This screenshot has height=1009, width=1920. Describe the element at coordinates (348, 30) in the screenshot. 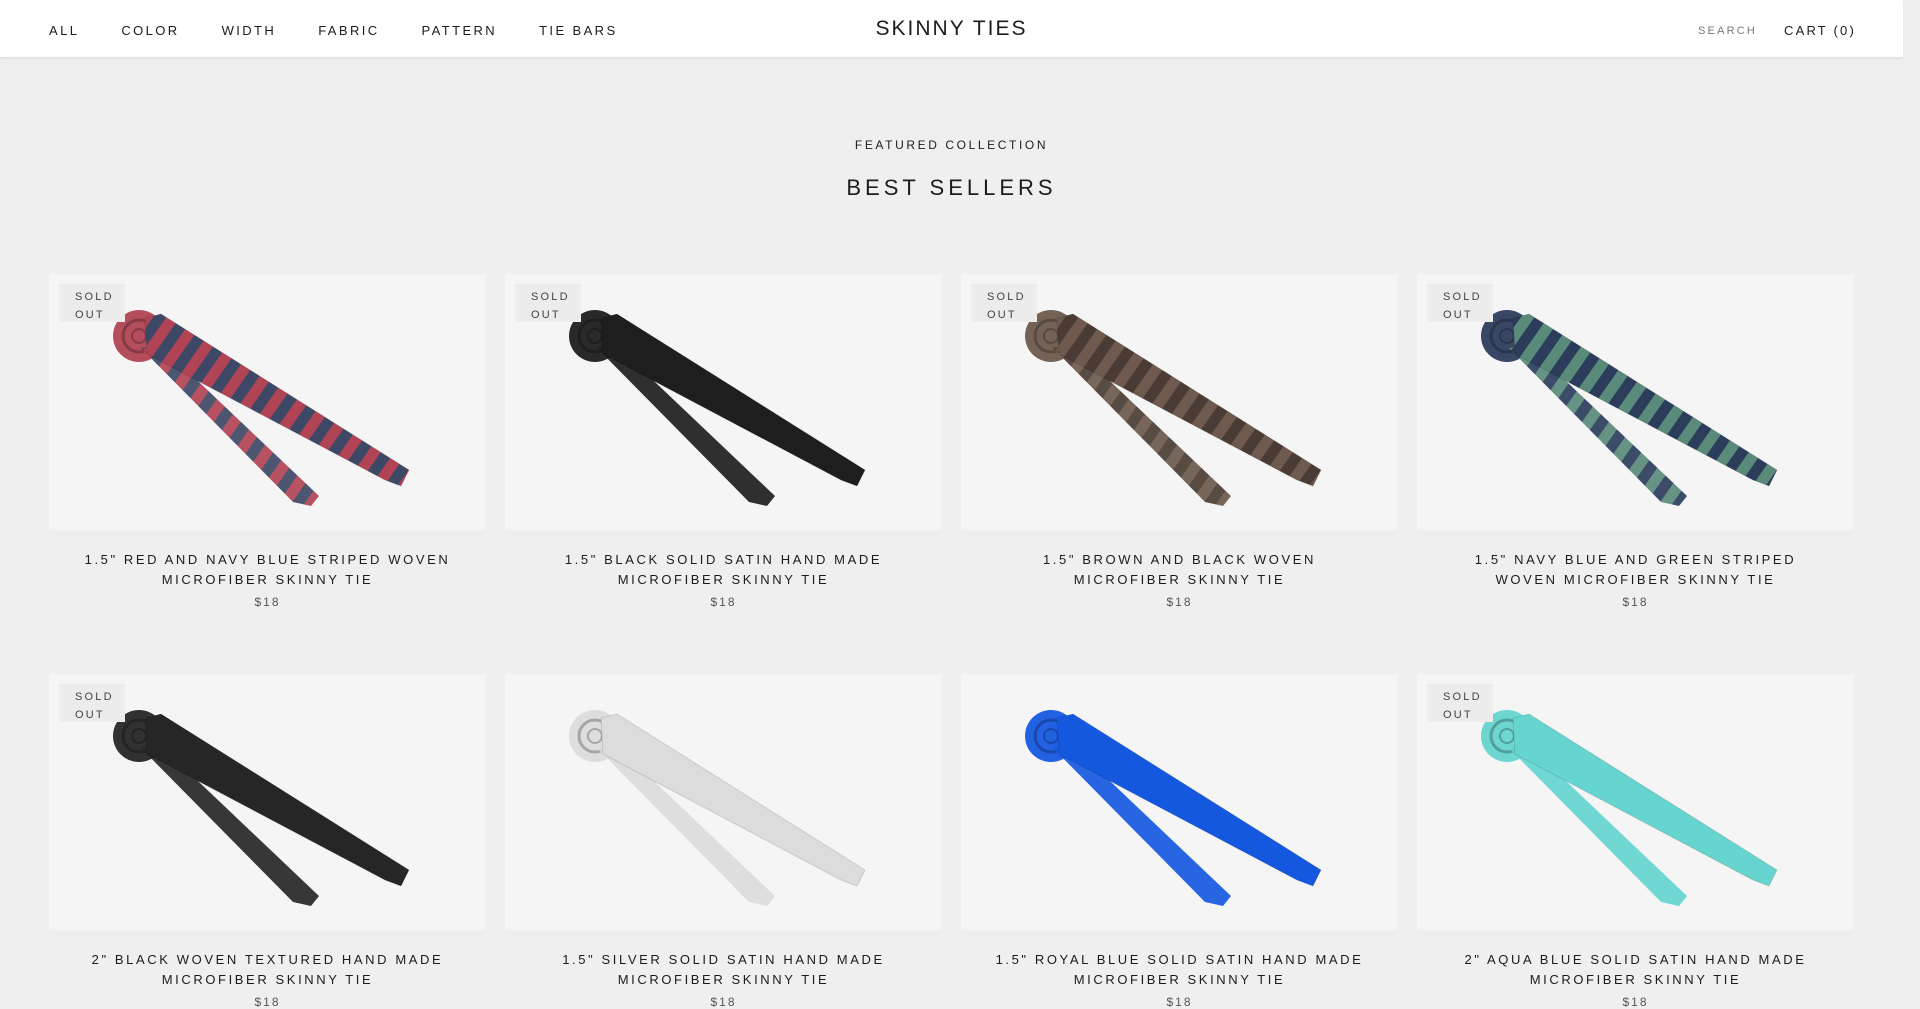

I see `nav-fabric: FABRIC` at that location.